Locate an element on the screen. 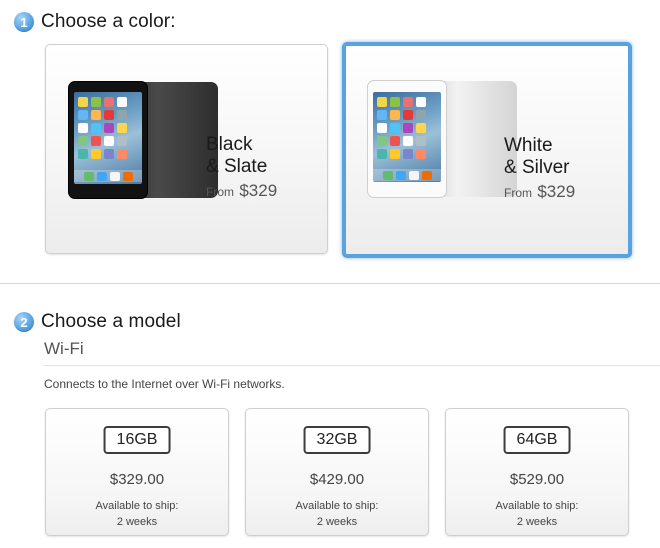 This screenshot has height=548, width=660. model-price: $329.00 is located at coordinates (137, 479).